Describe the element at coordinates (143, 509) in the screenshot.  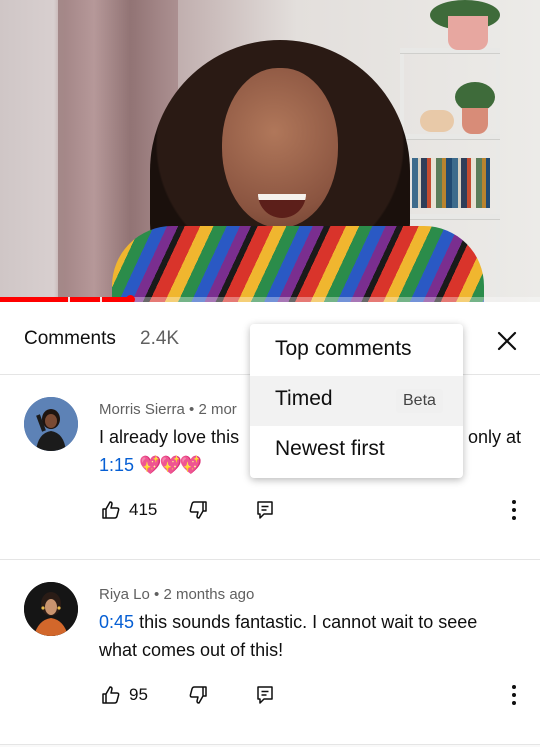
I see `like-count: 415` at that location.